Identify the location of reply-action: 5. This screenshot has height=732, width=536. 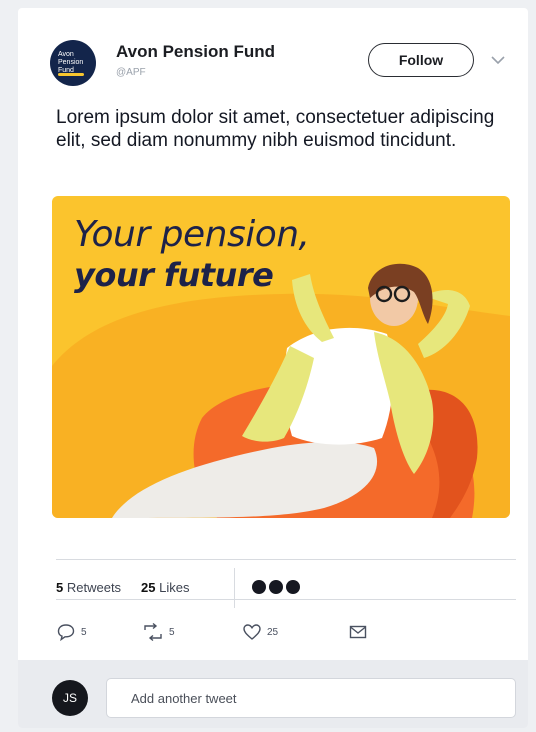
(71, 632).